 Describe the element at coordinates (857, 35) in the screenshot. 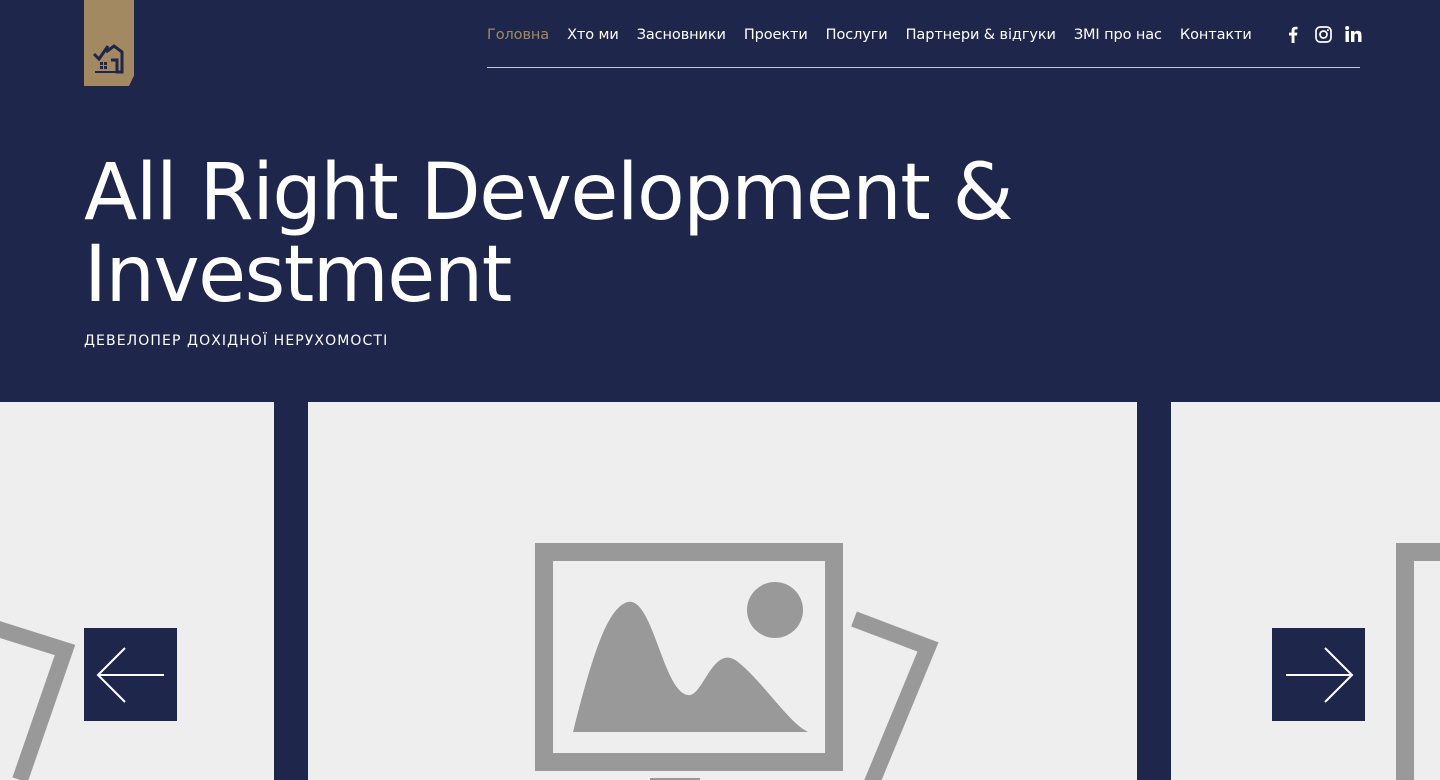

I see `nav-item-services: Послуги` at that location.